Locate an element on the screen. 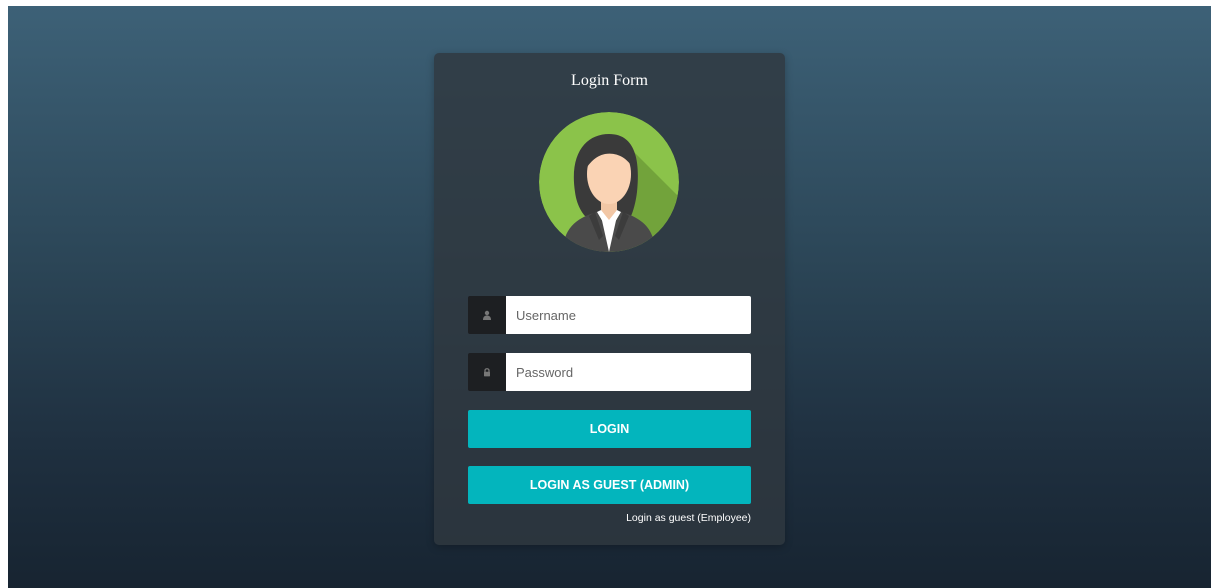  username-input is located at coordinates (628, 315).